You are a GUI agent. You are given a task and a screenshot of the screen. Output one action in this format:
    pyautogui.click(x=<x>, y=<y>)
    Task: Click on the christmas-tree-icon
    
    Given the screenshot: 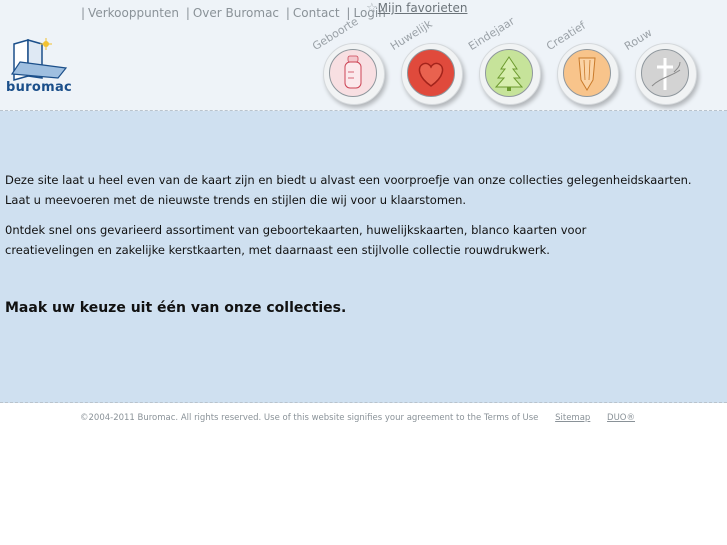 What is the action you would take?
    pyautogui.click(x=509, y=73)
    